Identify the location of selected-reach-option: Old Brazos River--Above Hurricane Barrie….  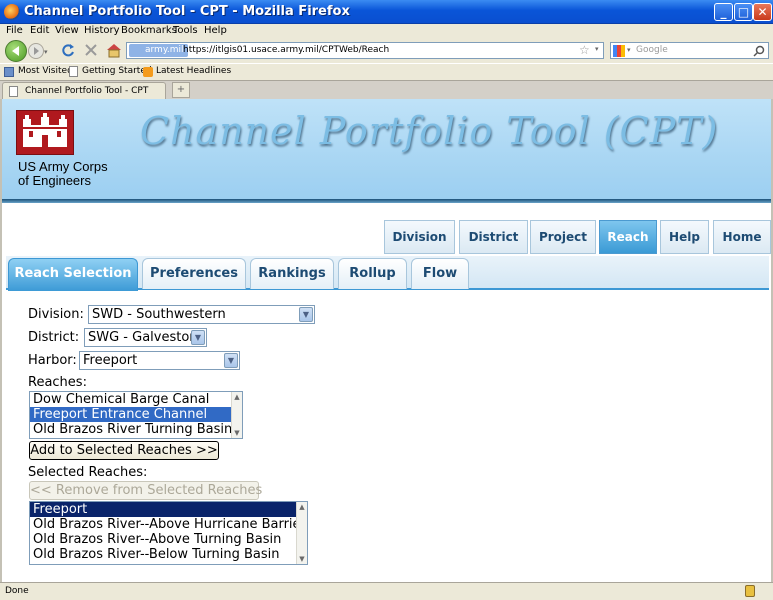
(168, 524).